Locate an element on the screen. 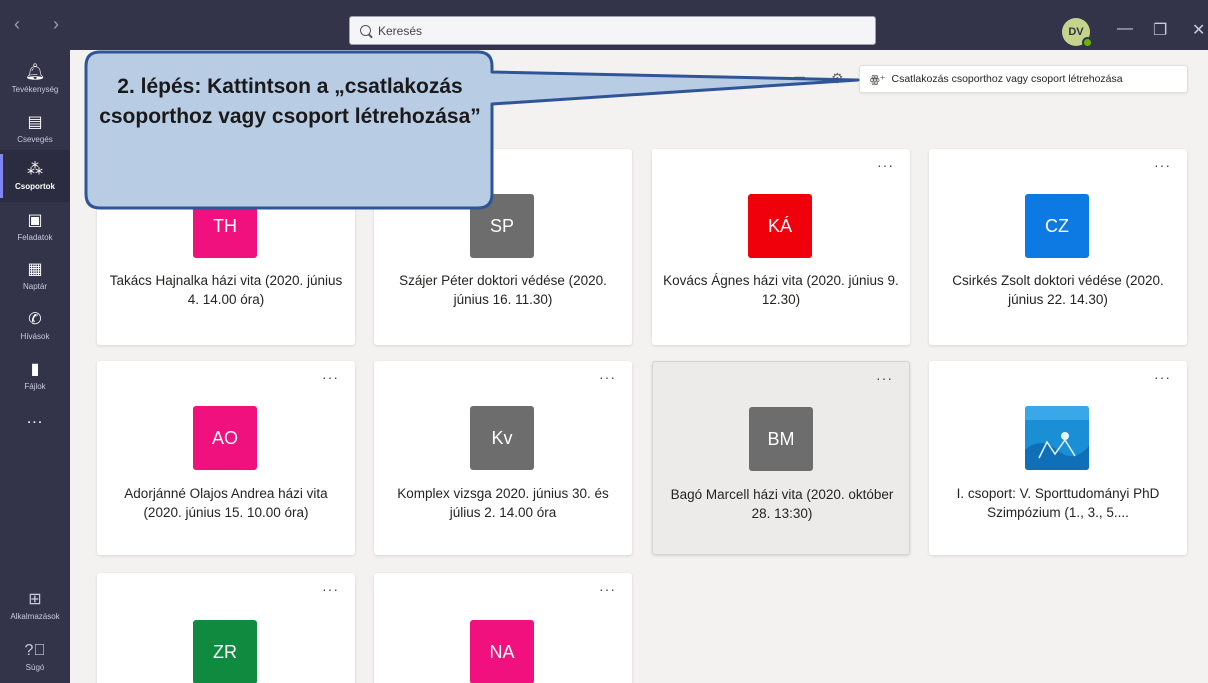 The height and width of the screenshot is (683, 1208). rail-item-help: ?⃝ Súgó is located at coordinates (35, 657).